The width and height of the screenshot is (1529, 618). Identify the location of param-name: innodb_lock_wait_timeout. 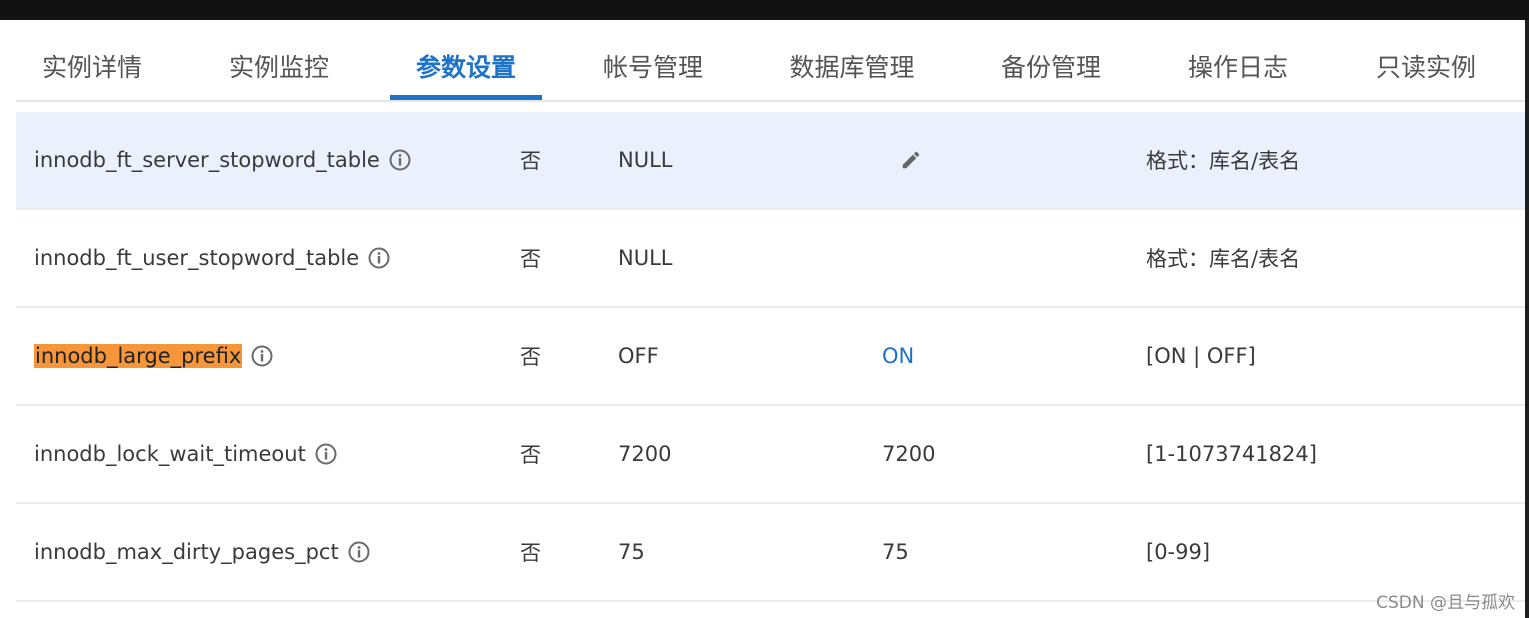
(170, 454).